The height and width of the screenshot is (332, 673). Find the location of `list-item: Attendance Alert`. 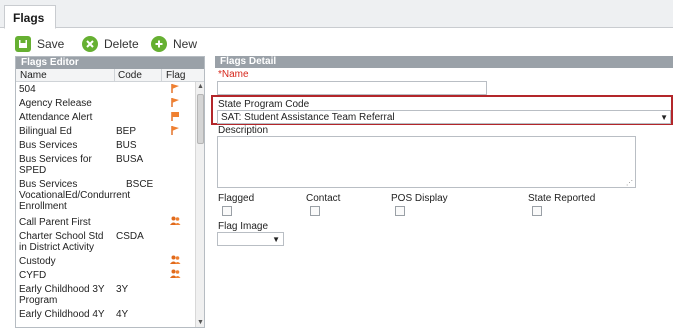

list-item: Attendance Alert is located at coordinates (104, 117).